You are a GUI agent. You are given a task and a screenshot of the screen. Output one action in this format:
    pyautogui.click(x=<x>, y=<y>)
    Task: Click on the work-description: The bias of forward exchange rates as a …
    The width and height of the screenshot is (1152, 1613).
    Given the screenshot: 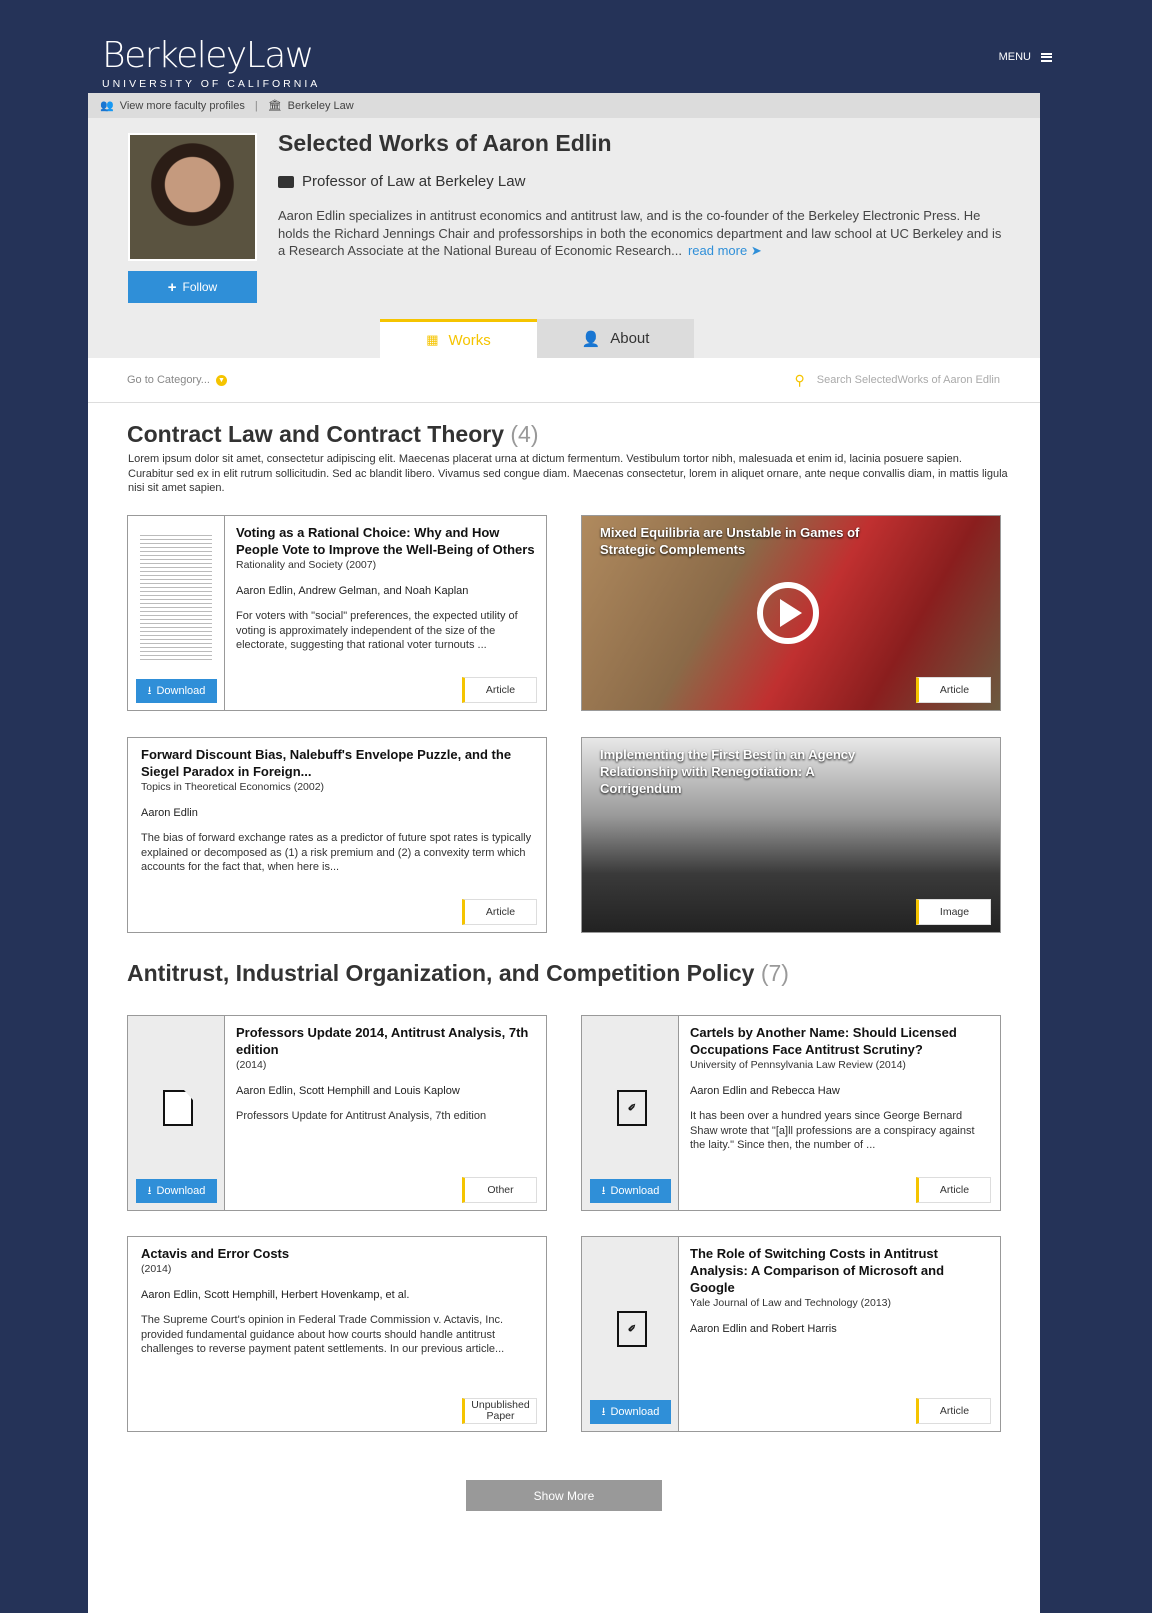 What is the action you would take?
    pyautogui.click(x=336, y=852)
    